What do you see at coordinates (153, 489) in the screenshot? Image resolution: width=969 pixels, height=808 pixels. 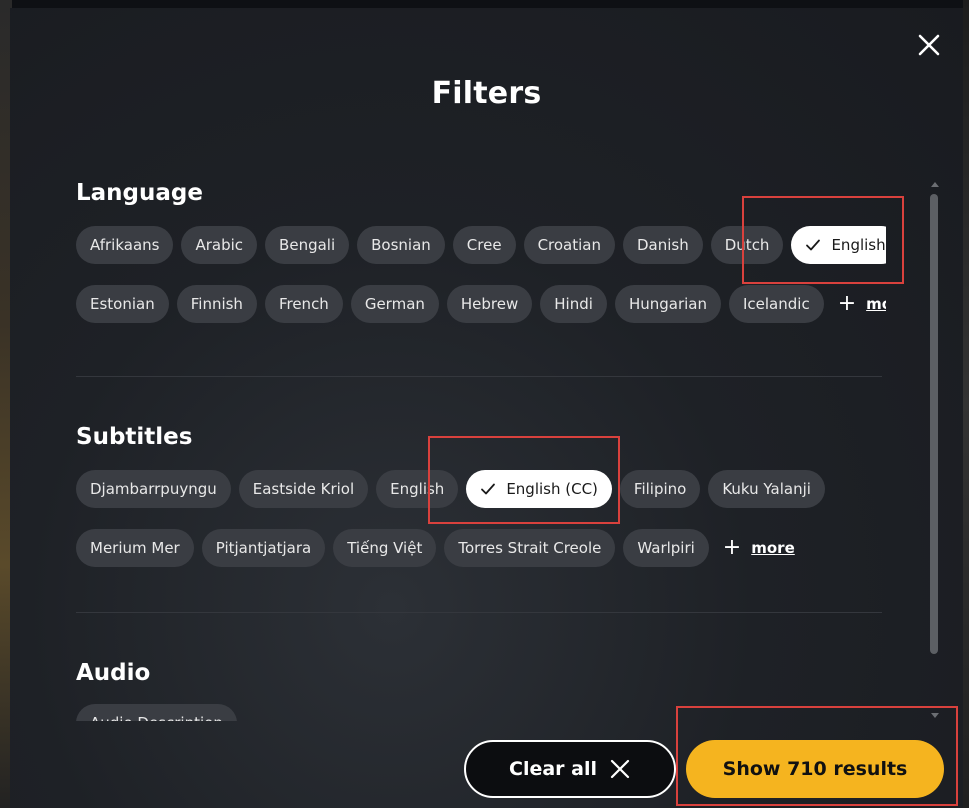 I see `subtitle-chip: Djambarrpuyngu` at bounding box center [153, 489].